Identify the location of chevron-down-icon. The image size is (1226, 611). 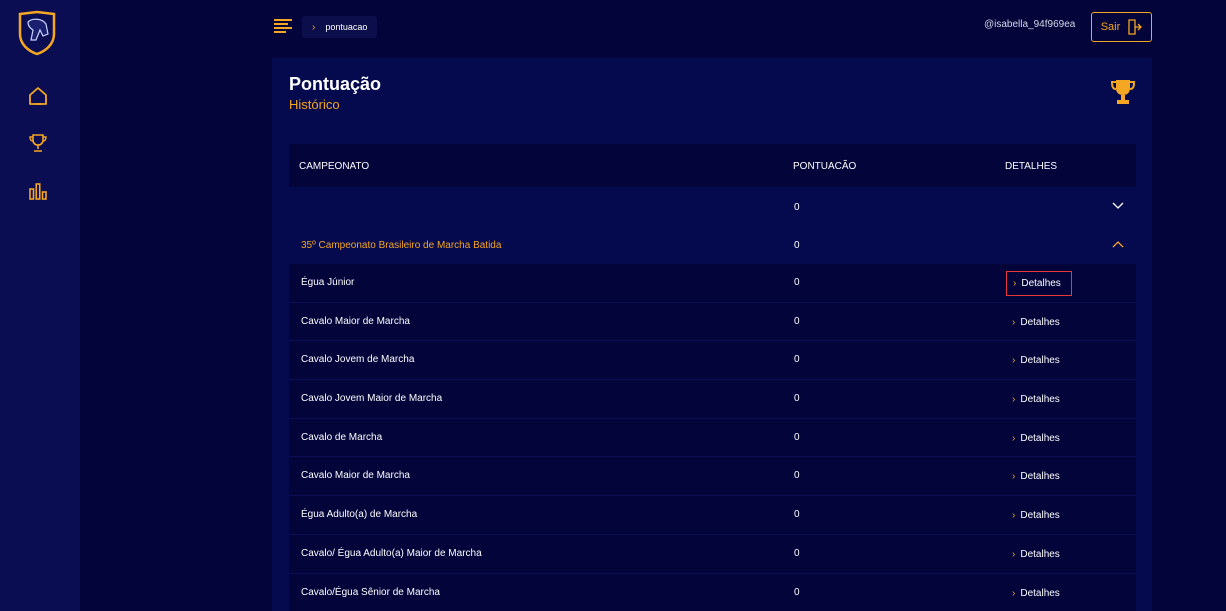
(1118, 206).